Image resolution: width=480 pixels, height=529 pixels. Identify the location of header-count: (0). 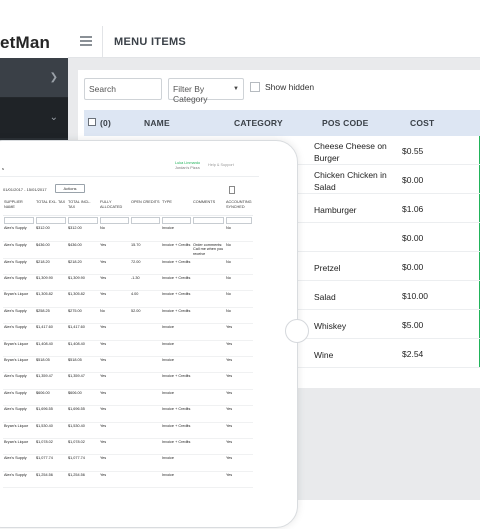
(105, 123).